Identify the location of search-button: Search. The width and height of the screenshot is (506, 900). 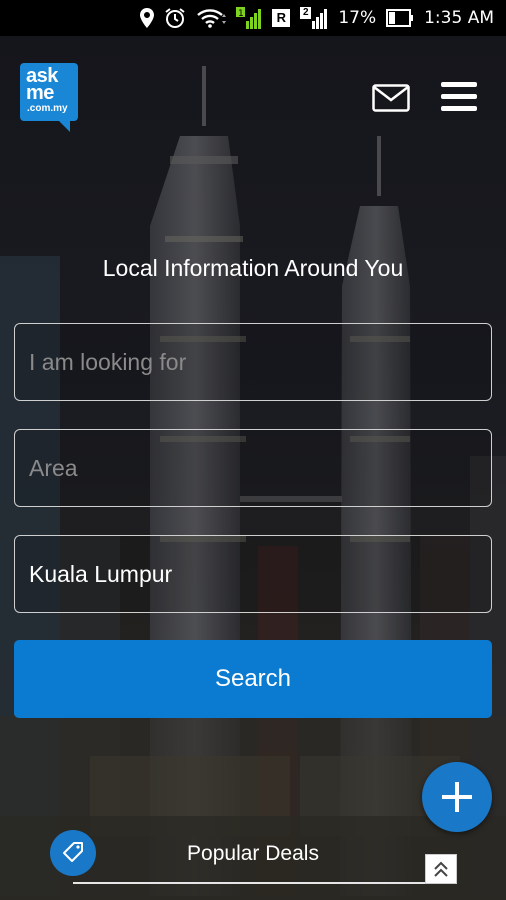
(253, 679).